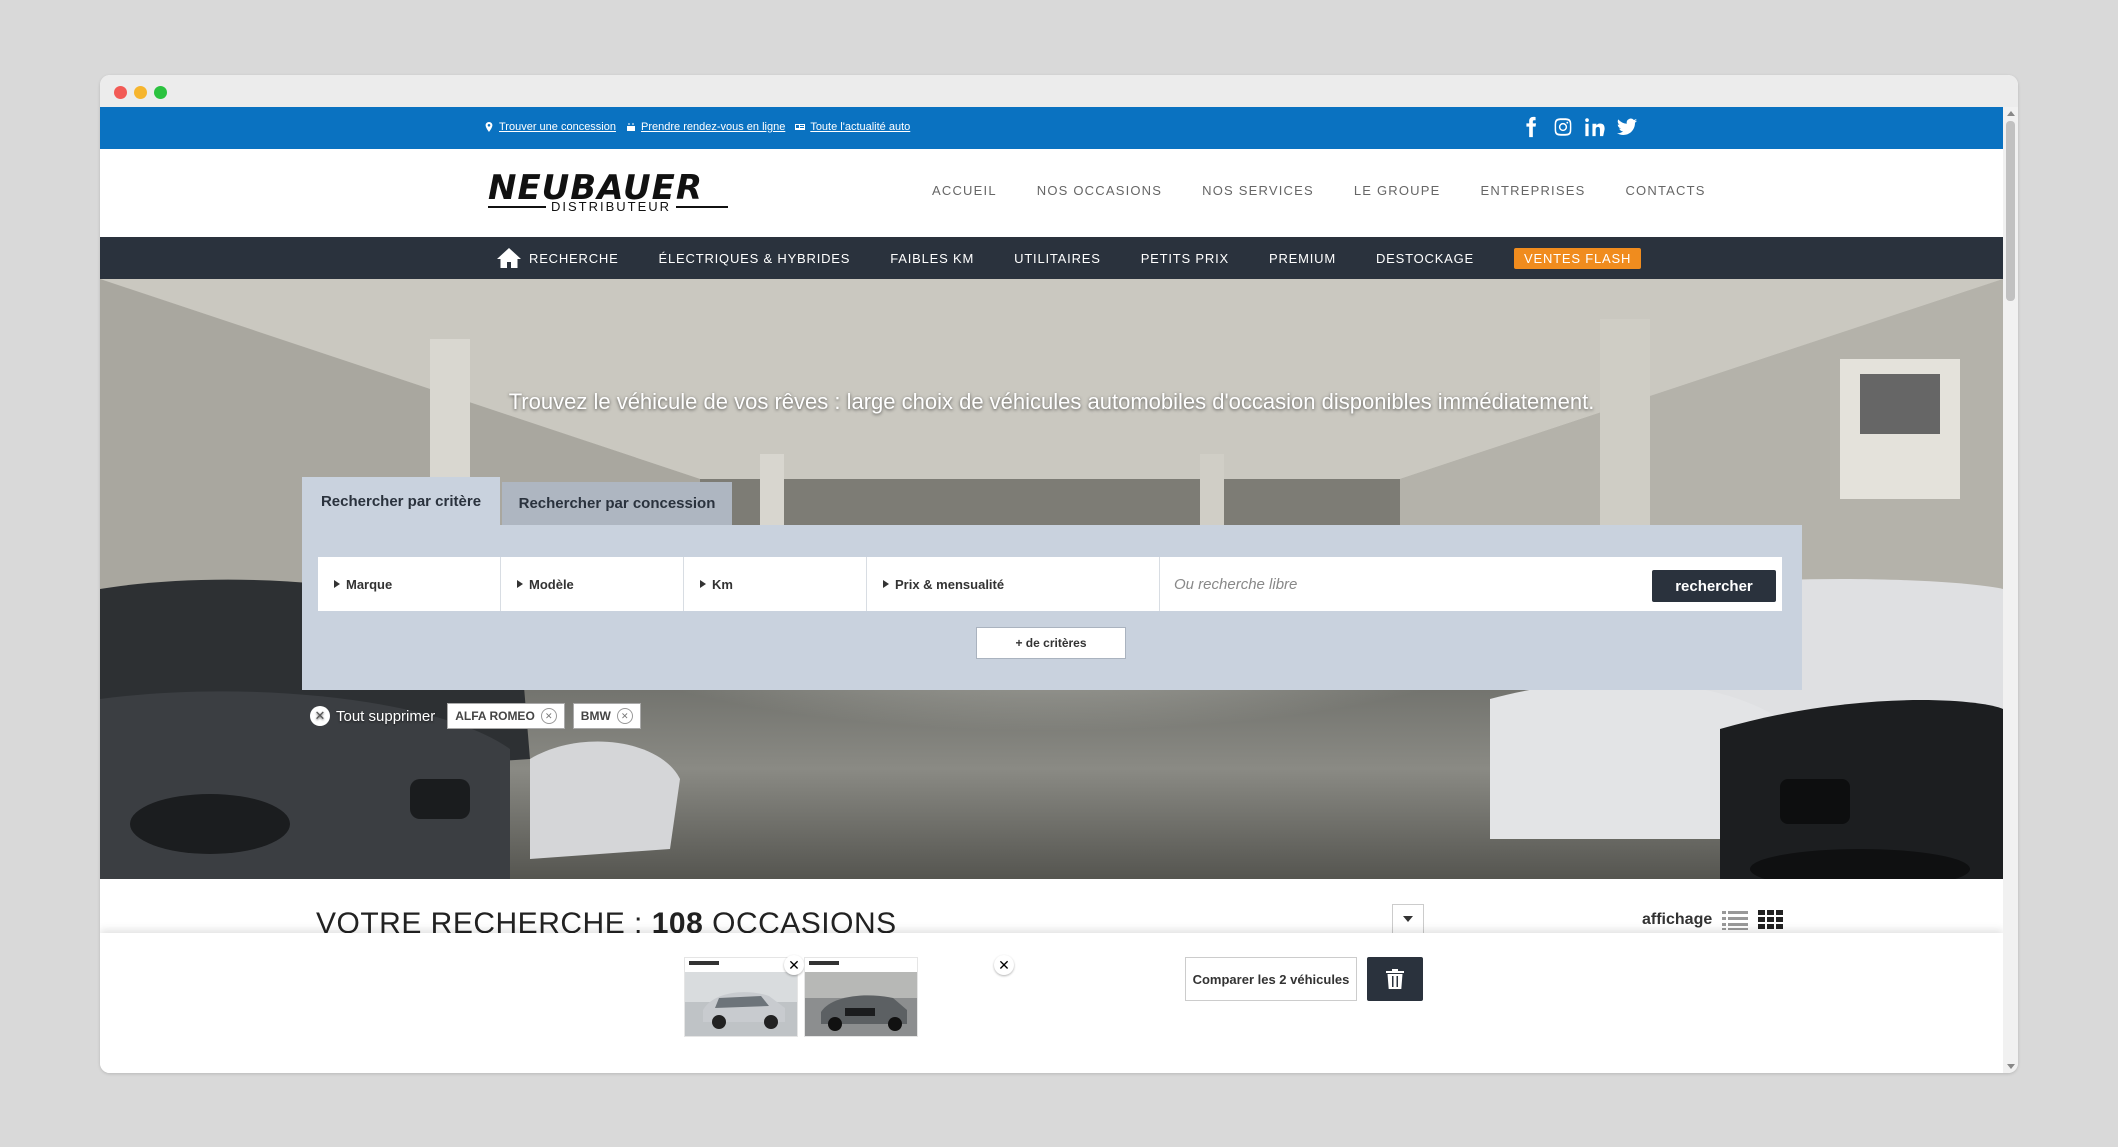 The image size is (2118, 1147). Describe the element at coordinates (1714, 586) in the screenshot. I see `search-button: rechercher` at that location.